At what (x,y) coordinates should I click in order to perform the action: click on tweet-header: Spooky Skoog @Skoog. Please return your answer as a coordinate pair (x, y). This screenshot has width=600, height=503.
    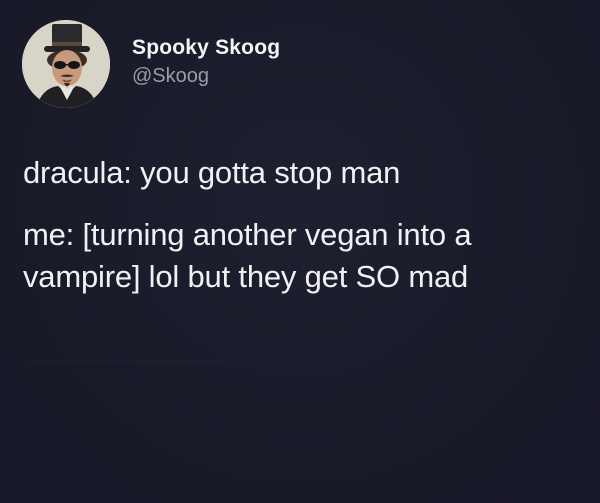
    Looking at the image, I should click on (151, 64).